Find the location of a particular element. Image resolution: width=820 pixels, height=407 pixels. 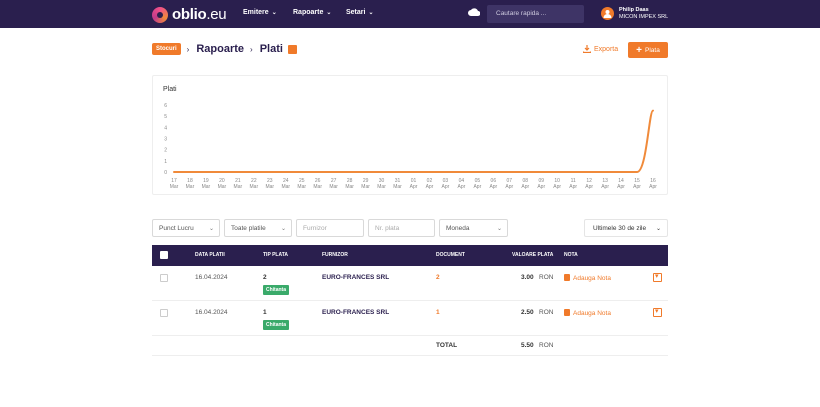

avatar is located at coordinates (607, 13).